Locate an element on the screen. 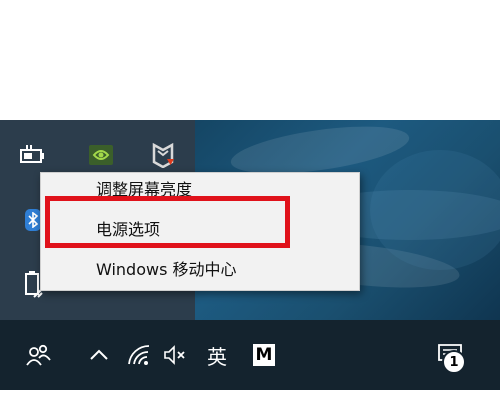 Image resolution: width=500 pixels, height=400 pixels. volume-muted-icon is located at coordinates (175, 355).